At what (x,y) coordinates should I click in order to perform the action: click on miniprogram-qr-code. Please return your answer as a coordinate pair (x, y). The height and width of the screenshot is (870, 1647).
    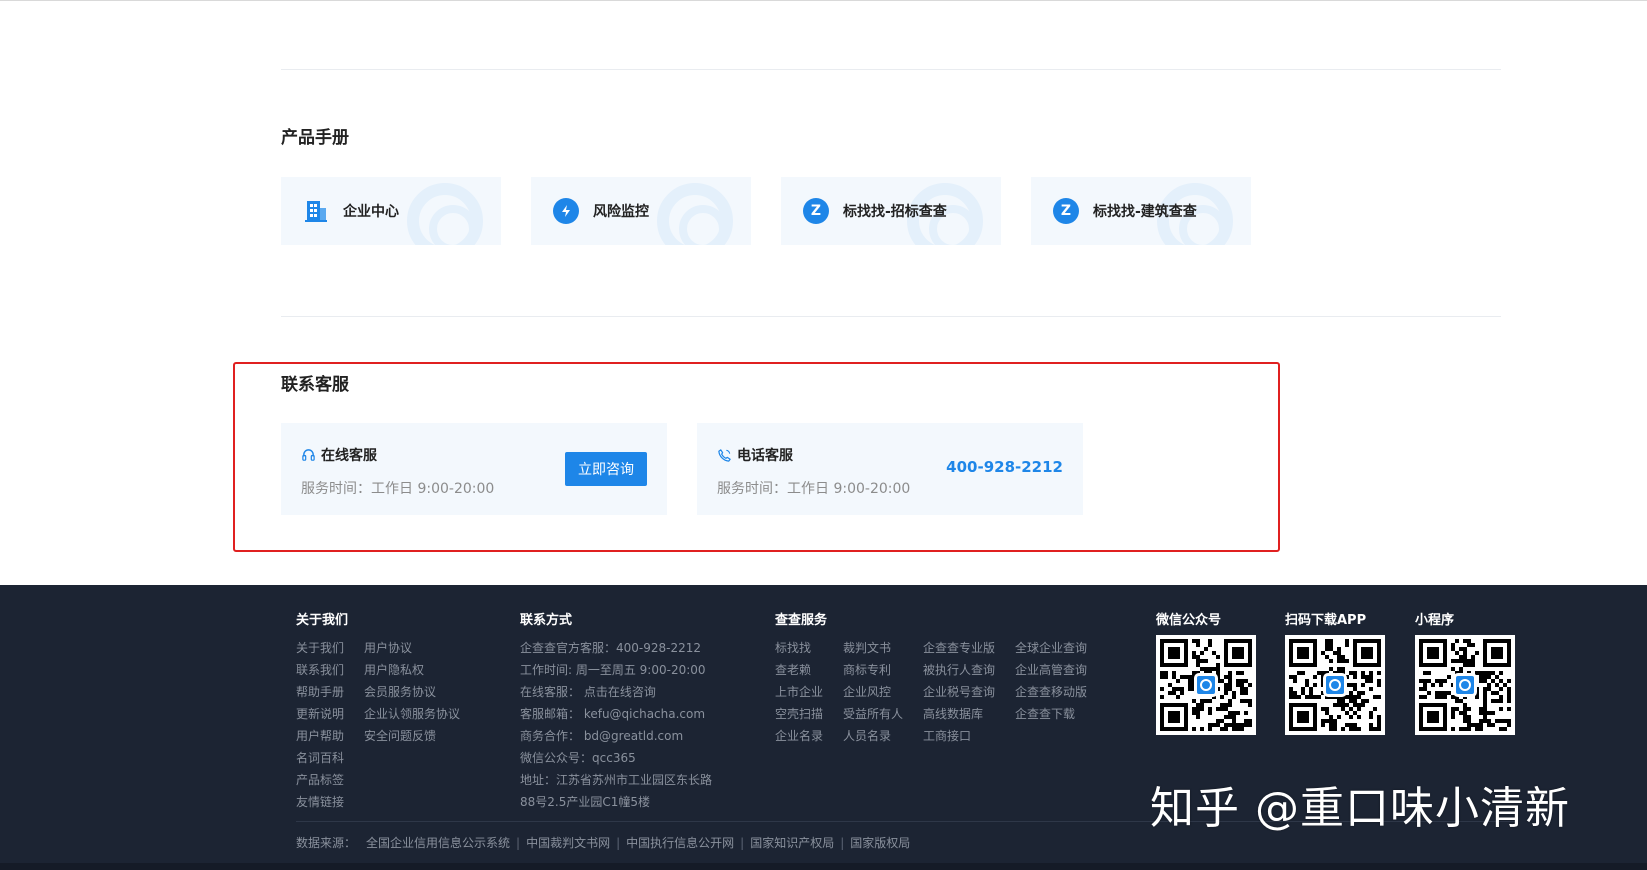
    Looking at the image, I should click on (1465, 685).